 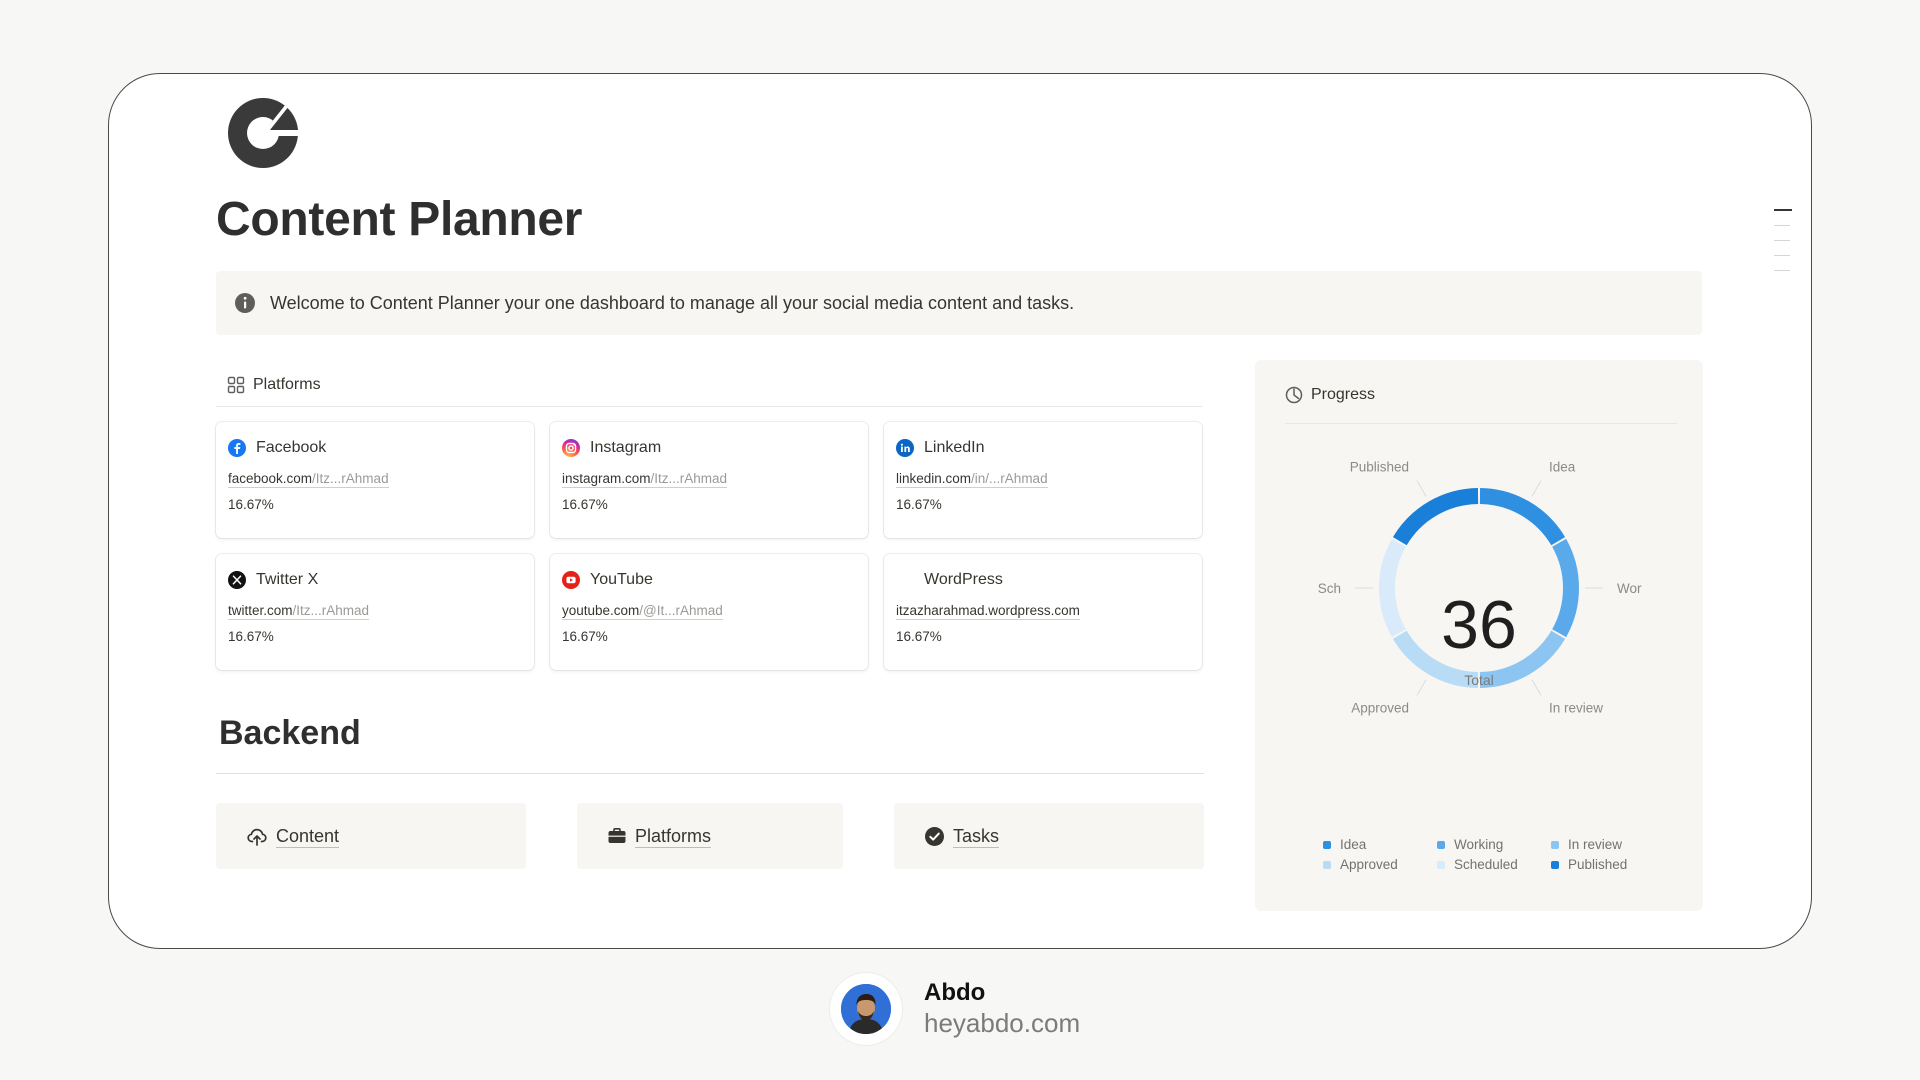 I want to click on info-icon, so click(x=245, y=303).